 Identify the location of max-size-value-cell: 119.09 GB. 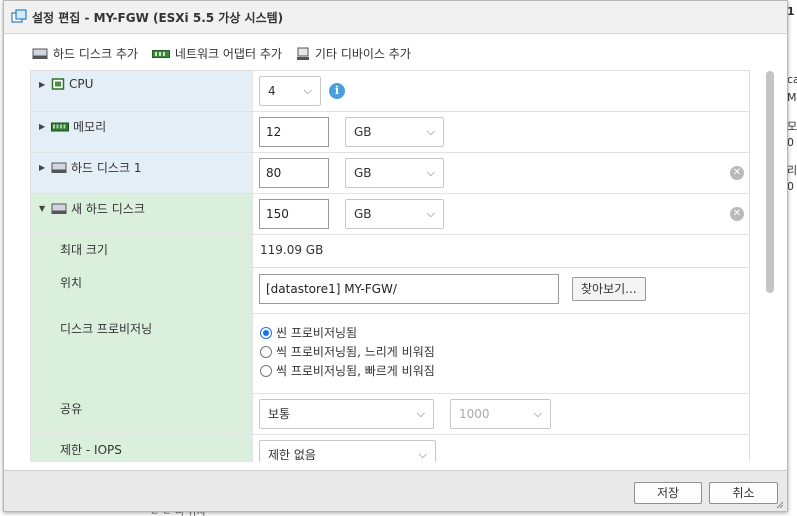
(501, 251).